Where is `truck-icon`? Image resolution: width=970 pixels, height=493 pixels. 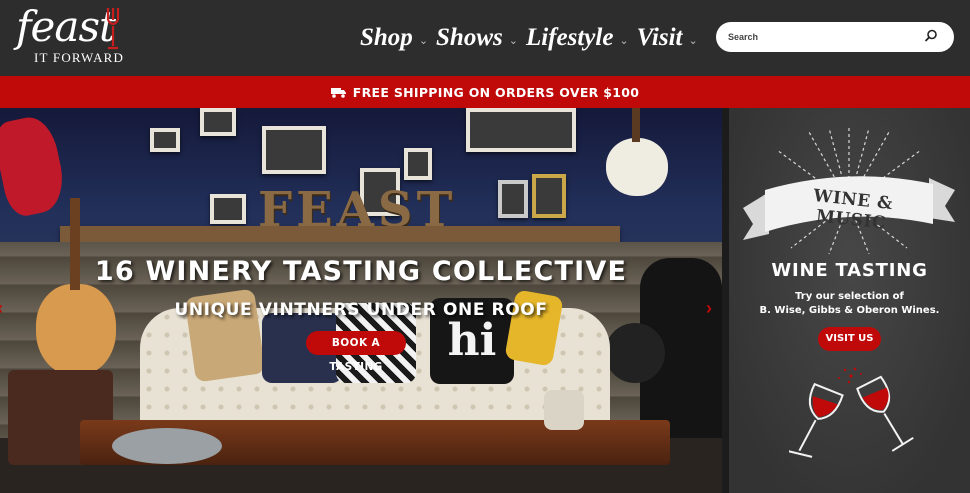
truck-icon is located at coordinates (338, 92).